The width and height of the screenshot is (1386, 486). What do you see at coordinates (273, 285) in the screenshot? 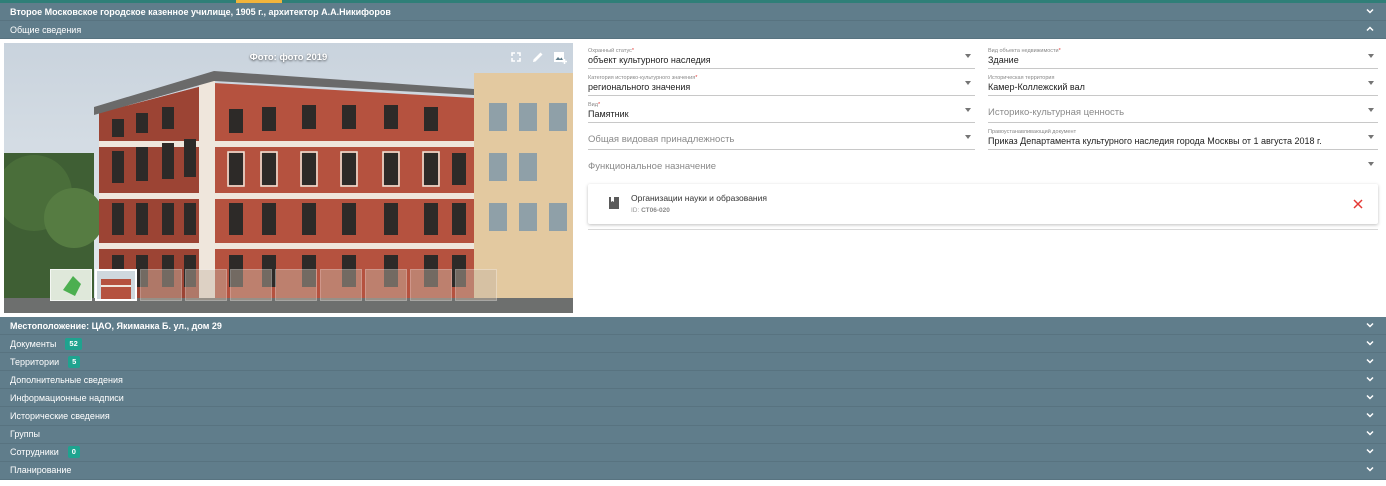
I see `photo-thumbnails` at bounding box center [273, 285].